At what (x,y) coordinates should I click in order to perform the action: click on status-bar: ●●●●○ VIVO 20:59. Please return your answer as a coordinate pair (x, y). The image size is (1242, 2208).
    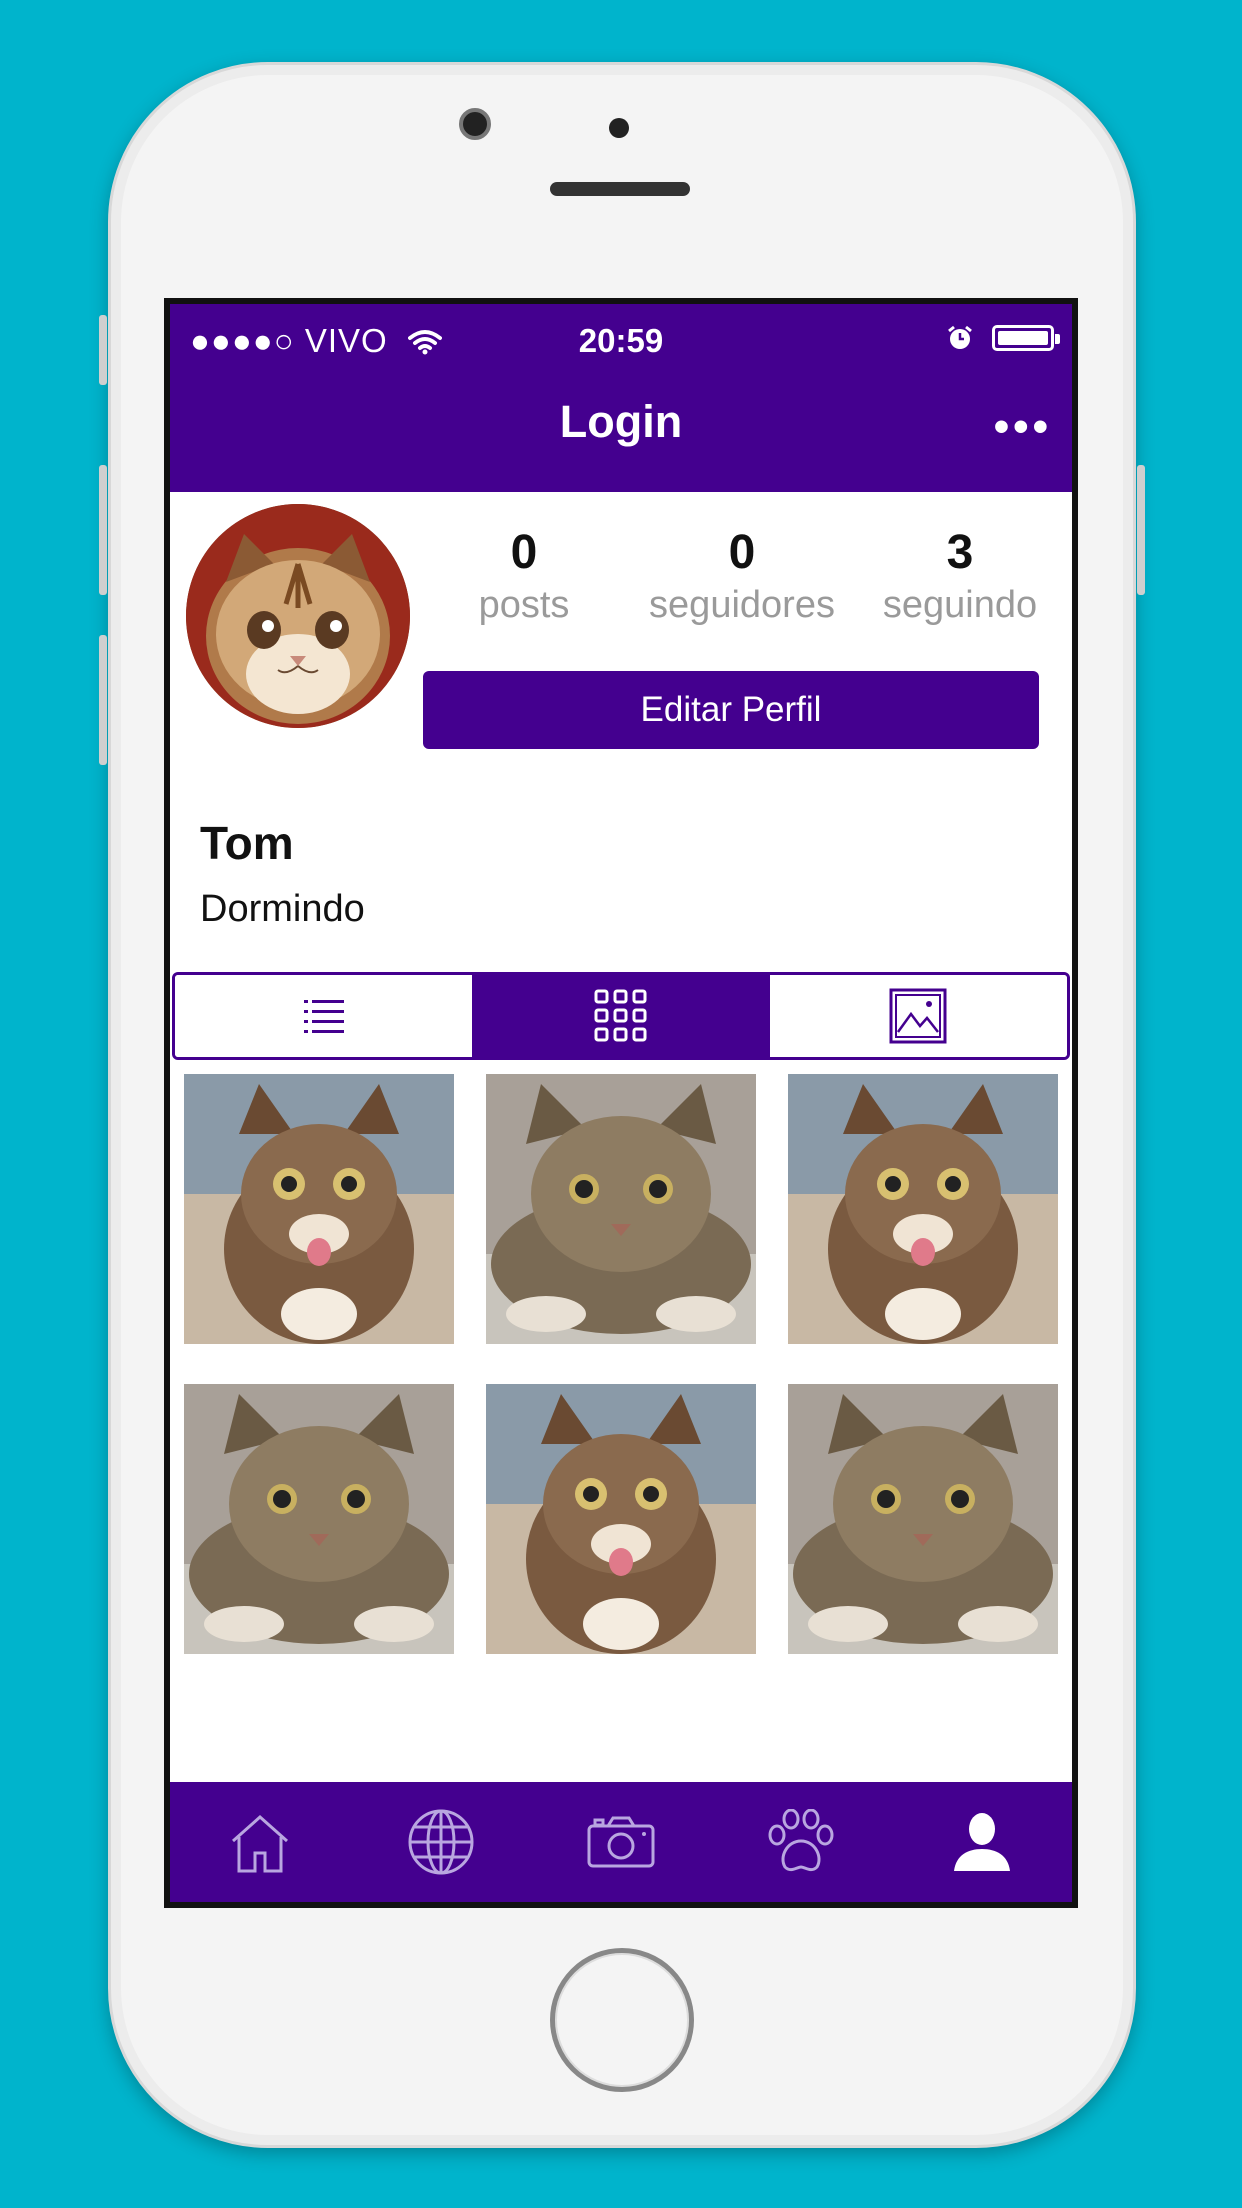
    Looking at the image, I should click on (621, 341).